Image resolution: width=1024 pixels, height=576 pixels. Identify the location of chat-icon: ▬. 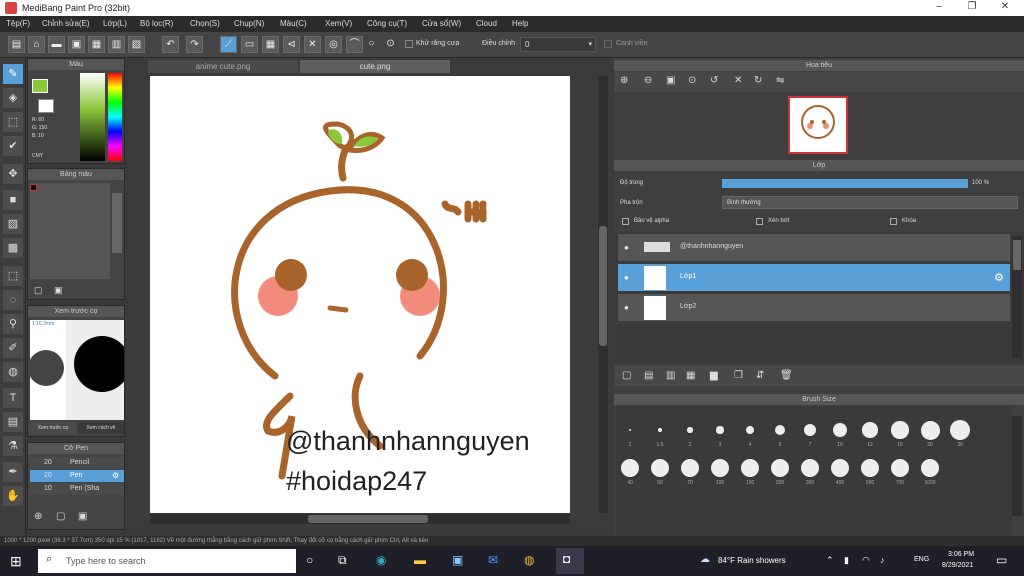
(56, 44).